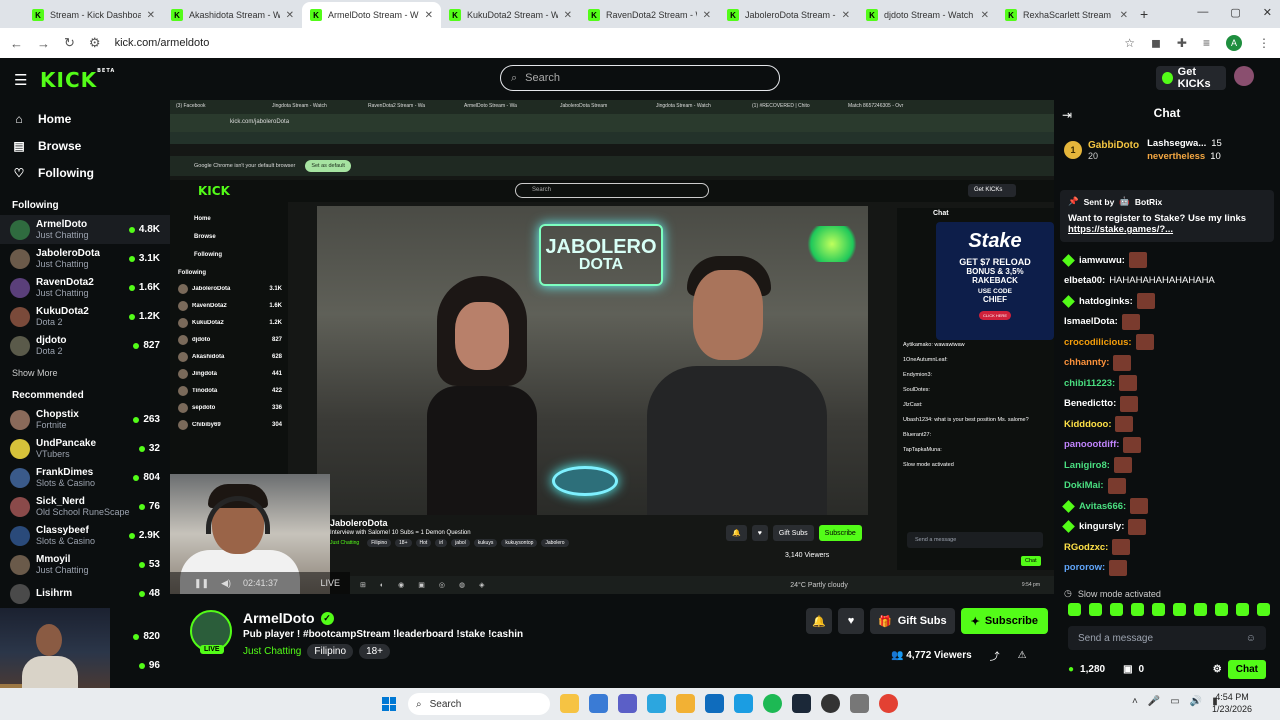  What do you see at coordinates (1168, 301) in the screenshot?
I see `chat-message: hatdoginks:` at bounding box center [1168, 301].